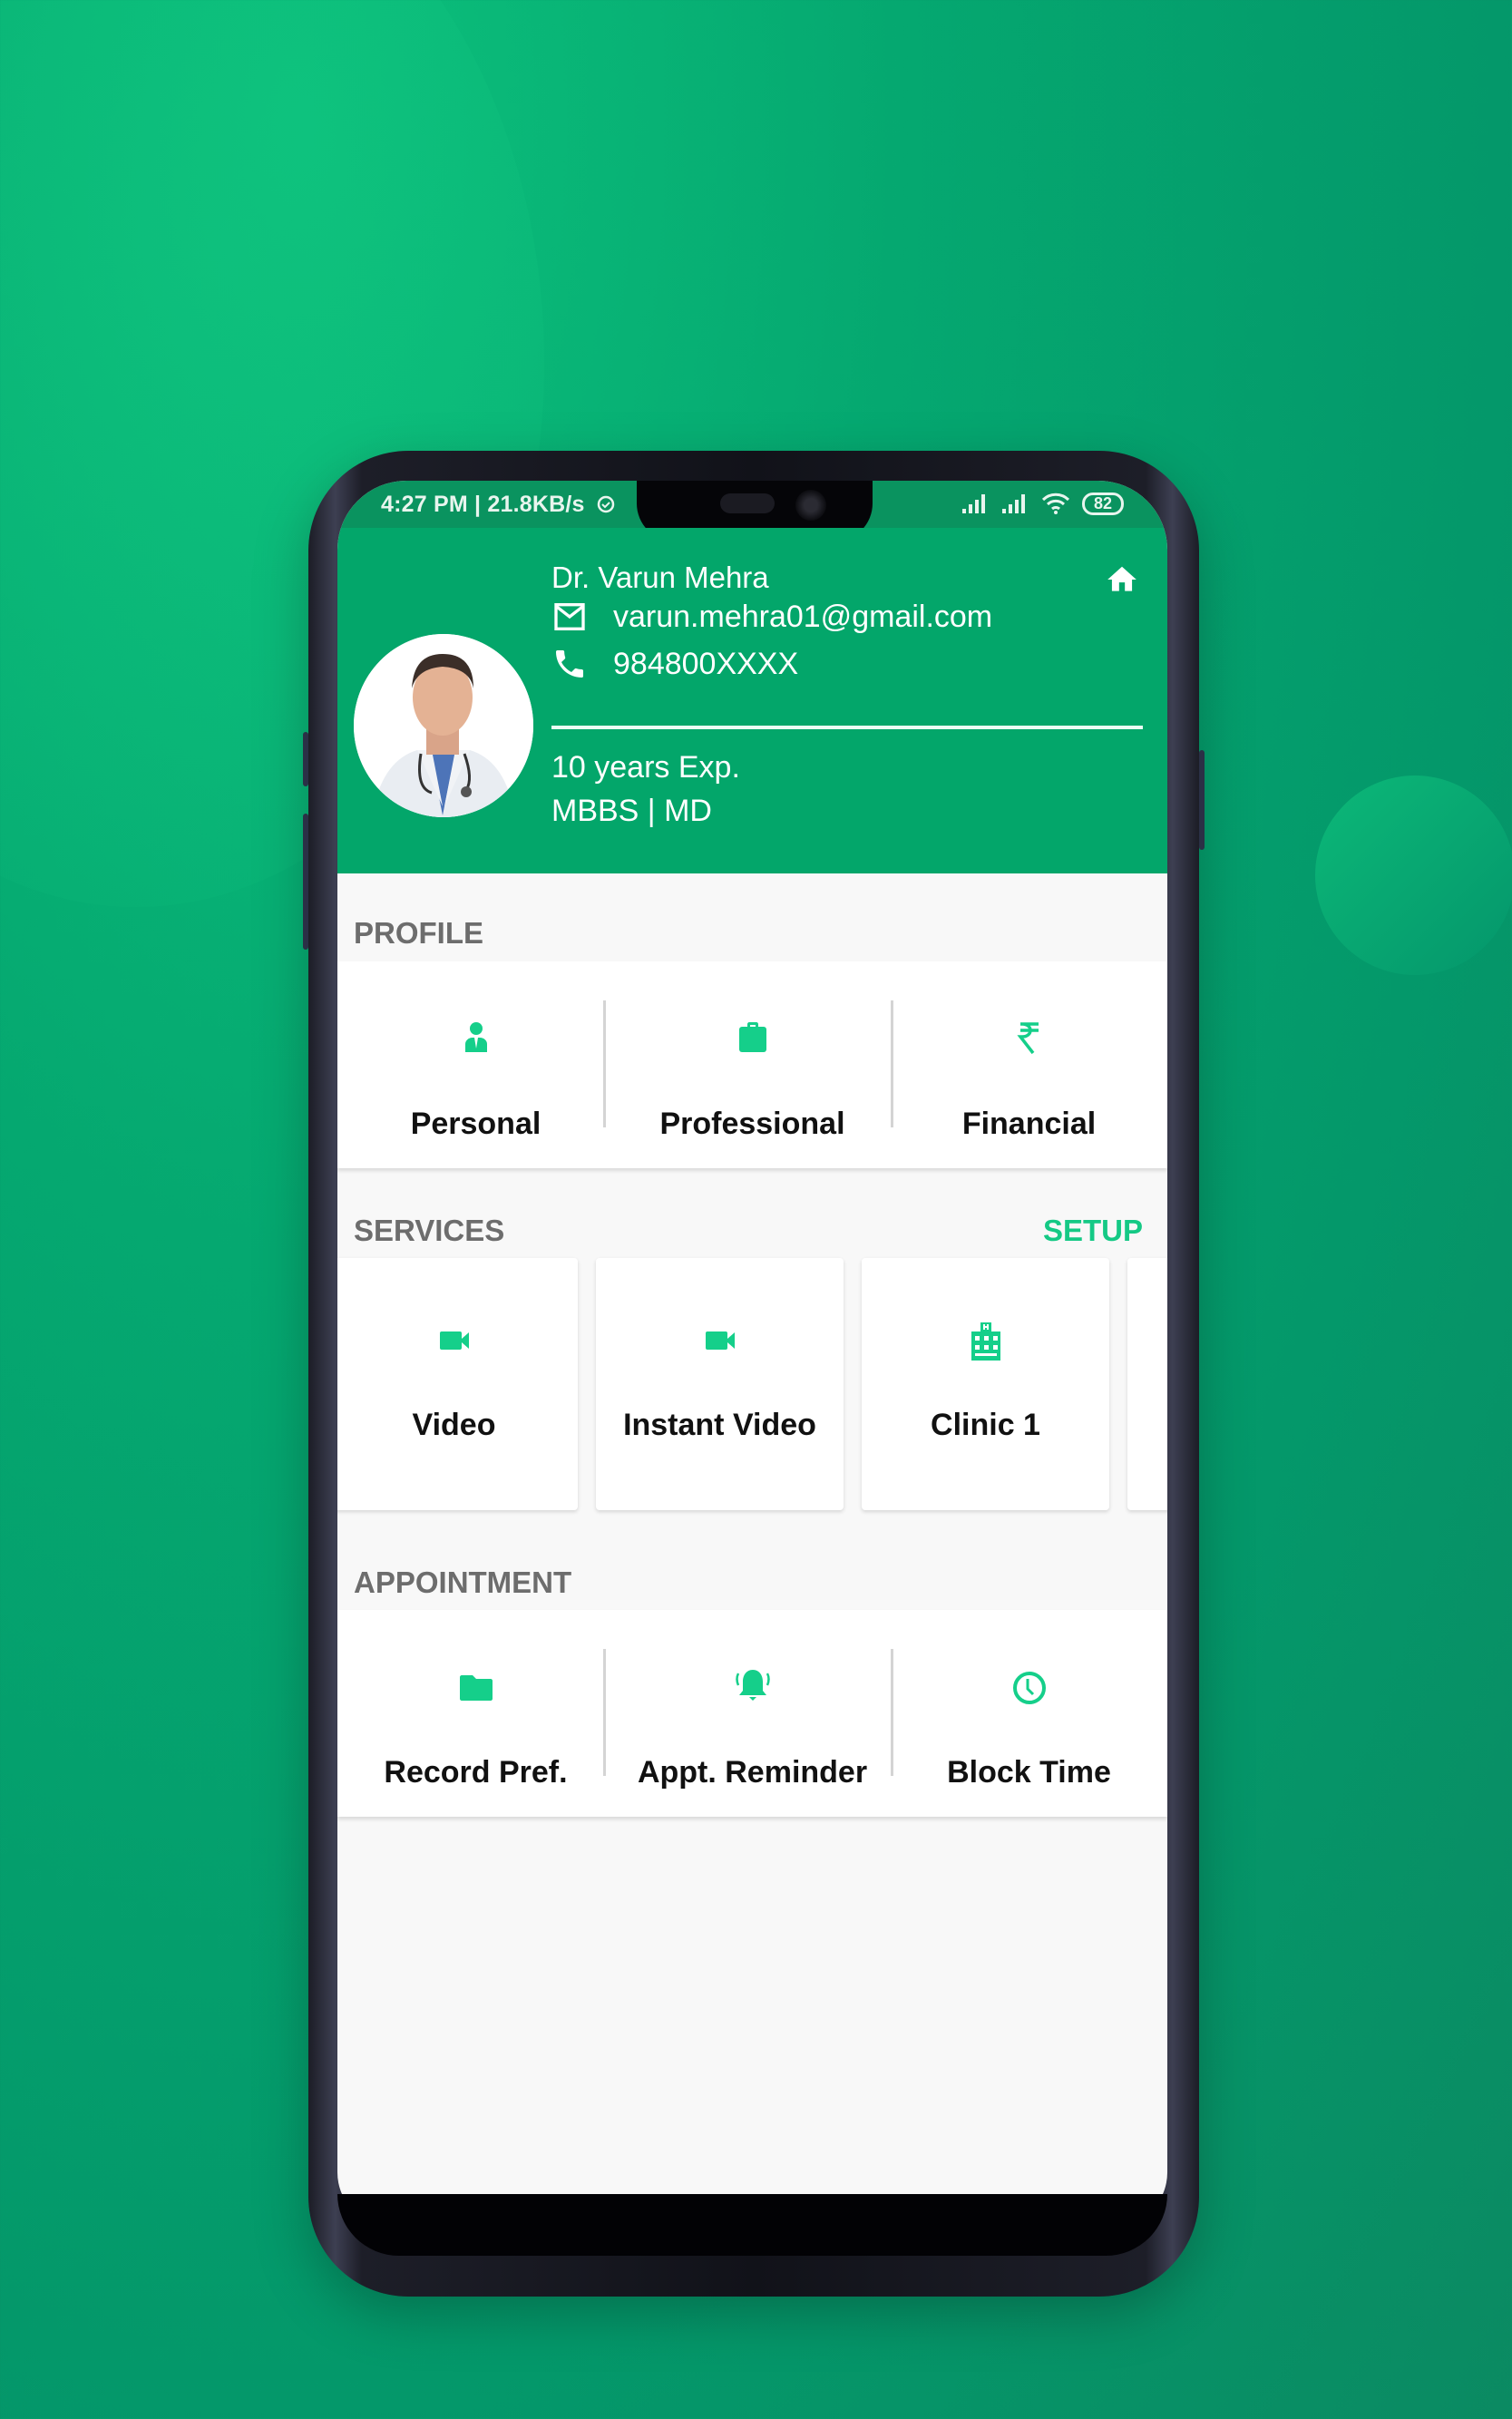 Image resolution: width=1512 pixels, height=2419 pixels. I want to click on doctor-photo, so click(443, 726).